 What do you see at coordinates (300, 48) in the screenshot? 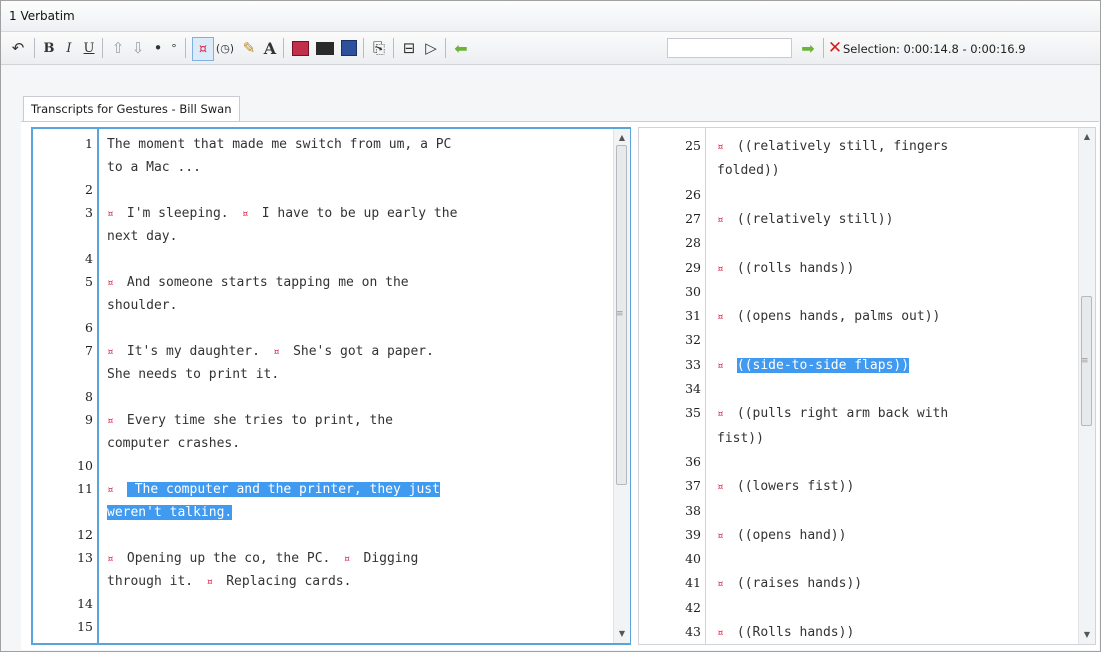
I see `video-icon` at bounding box center [300, 48].